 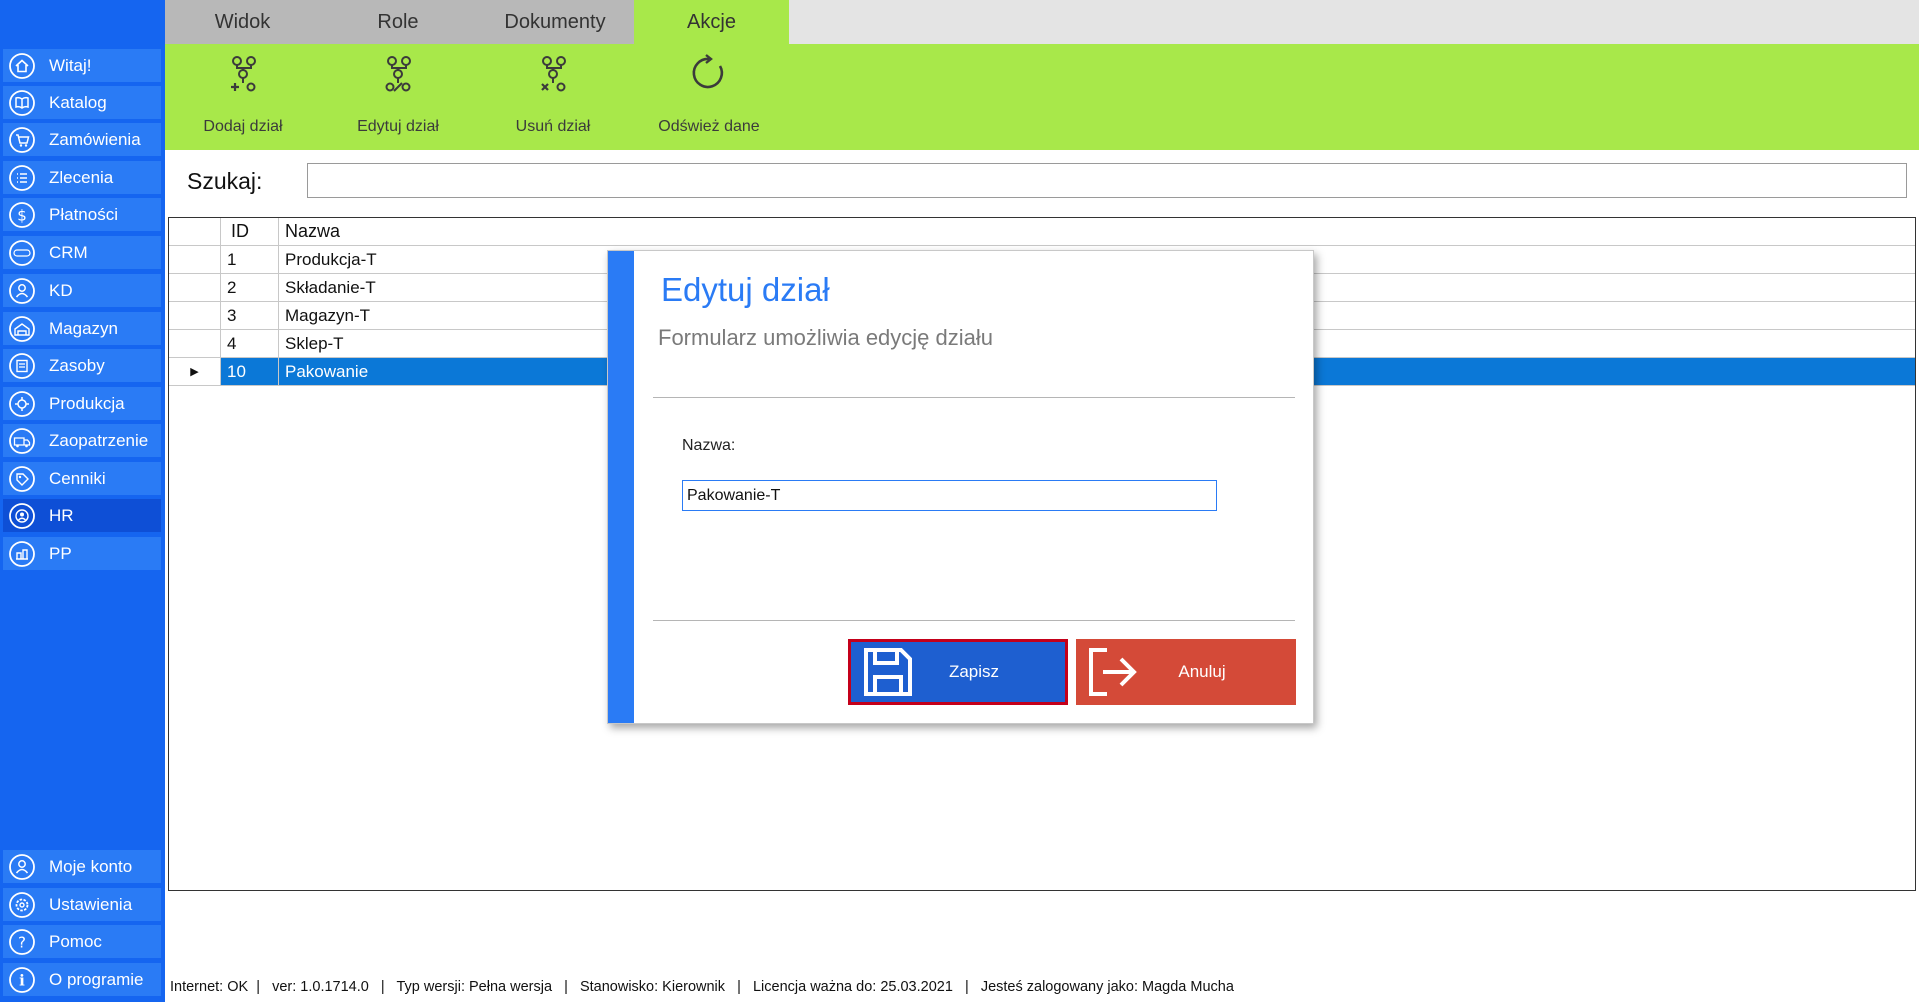 I want to click on sidebar-item-o-programie: i O programie, so click(x=82, y=979).